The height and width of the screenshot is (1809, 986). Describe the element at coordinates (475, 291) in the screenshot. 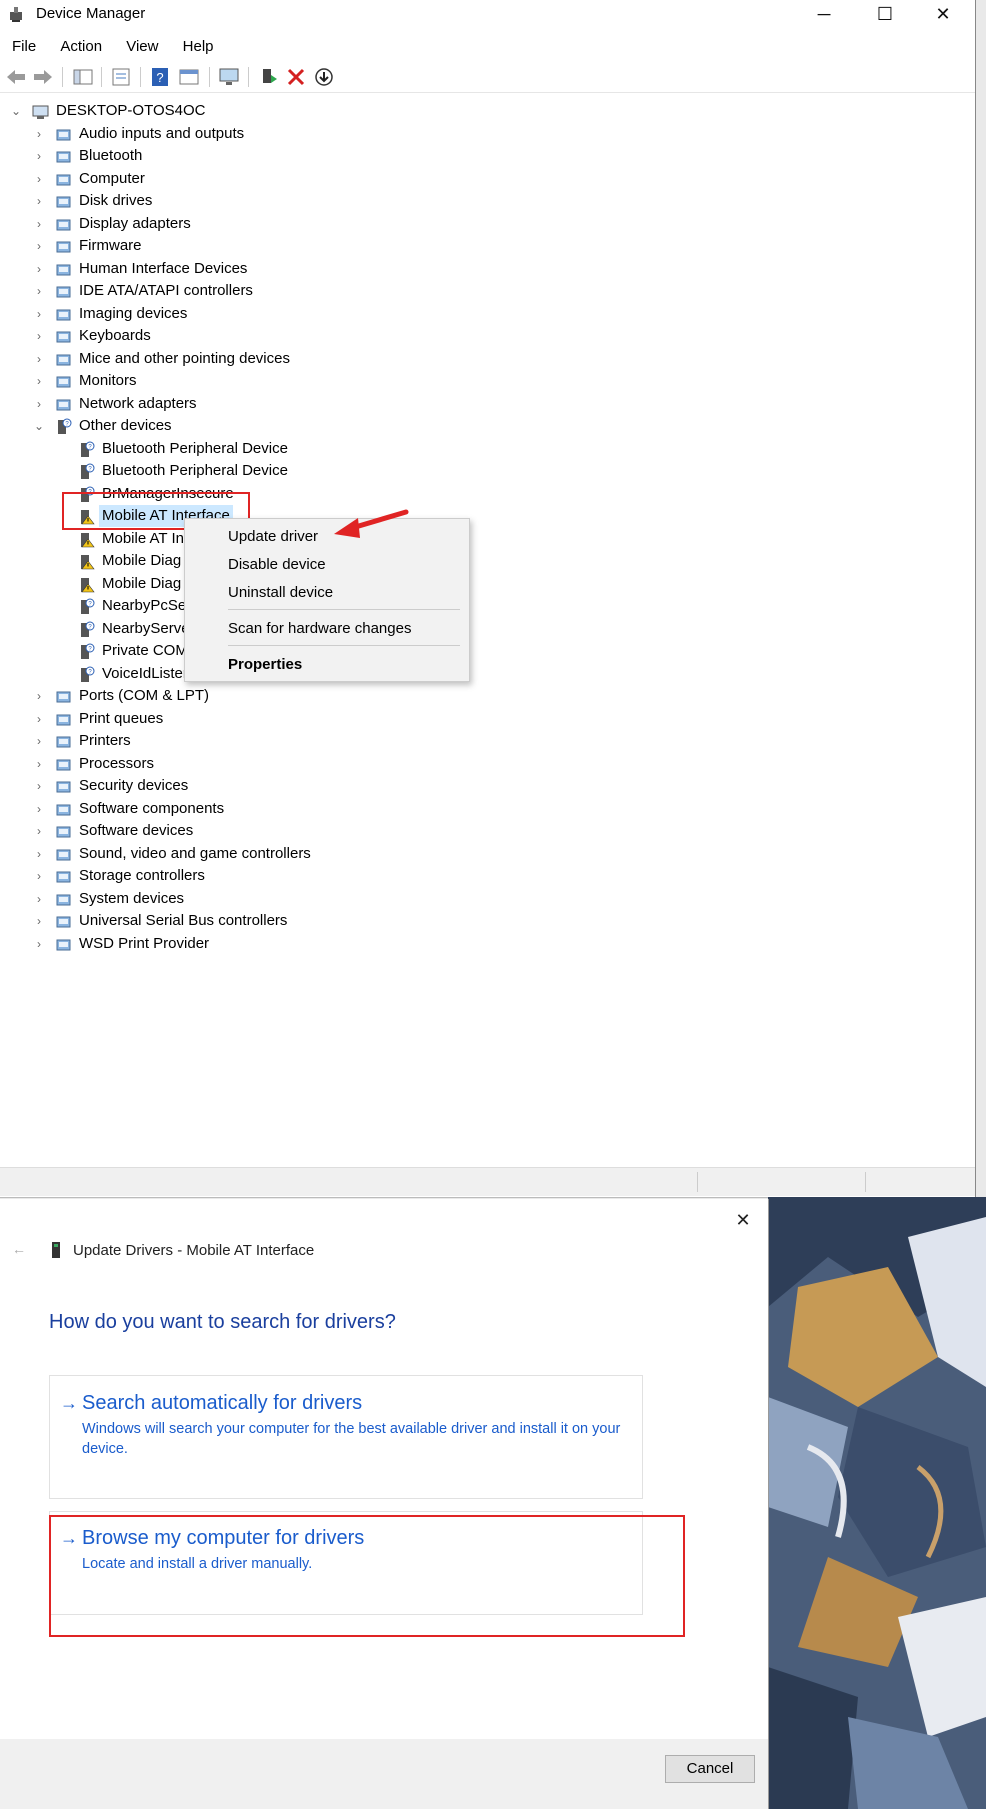

I see `tree-node-ide-ata-atapi-controllers: › IDE ATA/ATAPI controllers` at that location.